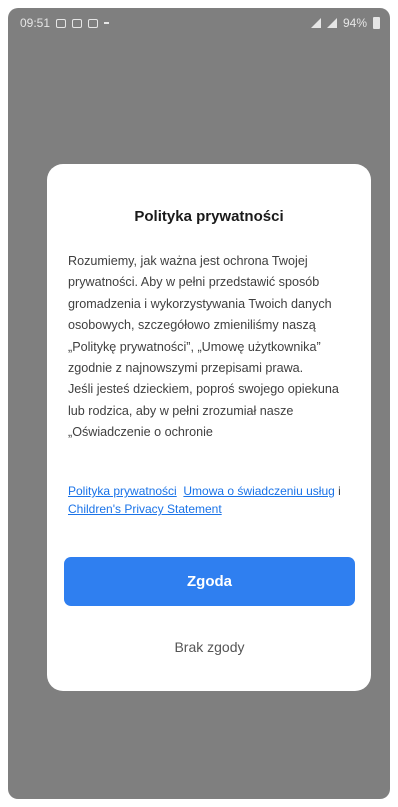 Image resolution: width=398 pixels, height=807 pixels. What do you see at coordinates (61, 23) in the screenshot?
I see `gallery-notification-icon` at bounding box center [61, 23].